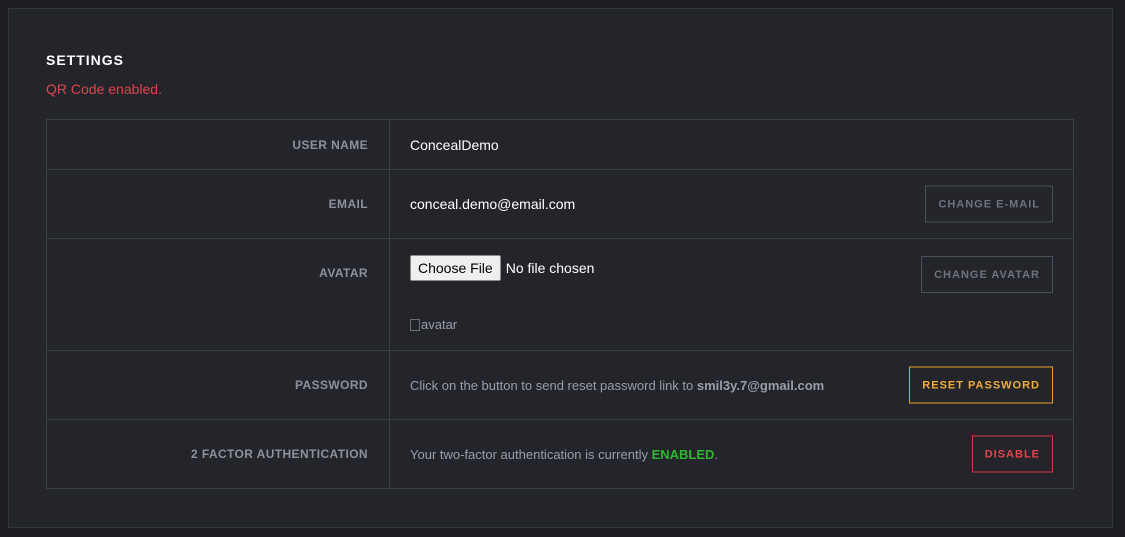  I want to click on disable-2fa-button: DISABLE, so click(1012, 454).